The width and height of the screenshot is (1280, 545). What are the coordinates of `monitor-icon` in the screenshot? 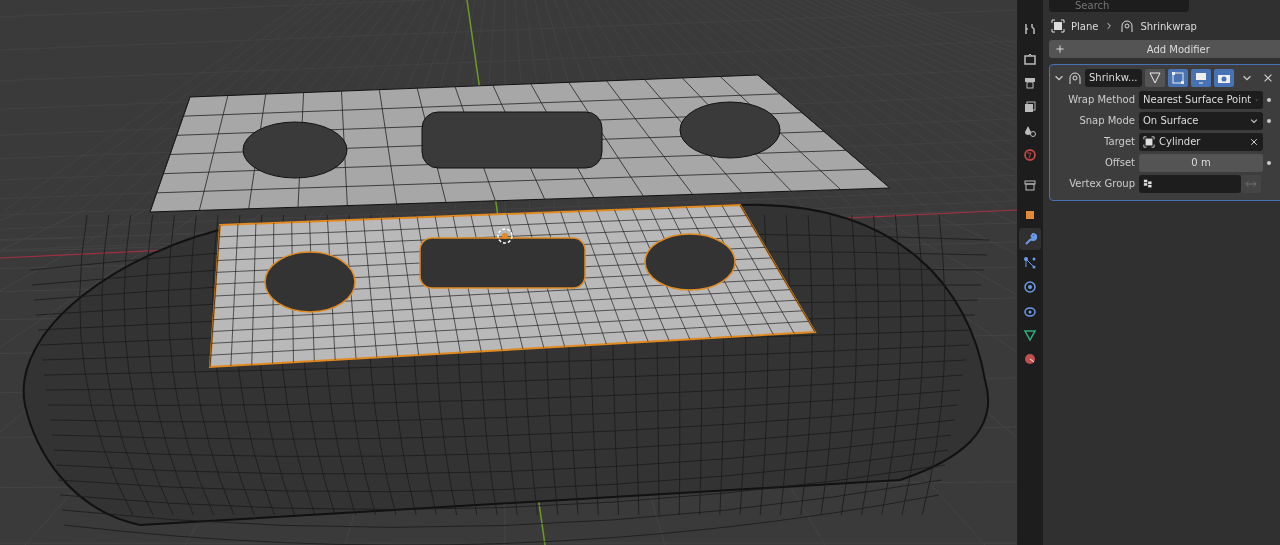 It's located at (1200, 78).